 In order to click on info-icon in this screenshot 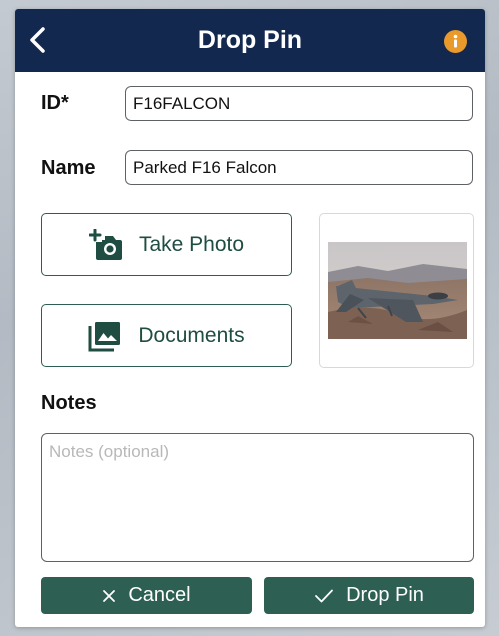, I will do `click(455, 41)`.